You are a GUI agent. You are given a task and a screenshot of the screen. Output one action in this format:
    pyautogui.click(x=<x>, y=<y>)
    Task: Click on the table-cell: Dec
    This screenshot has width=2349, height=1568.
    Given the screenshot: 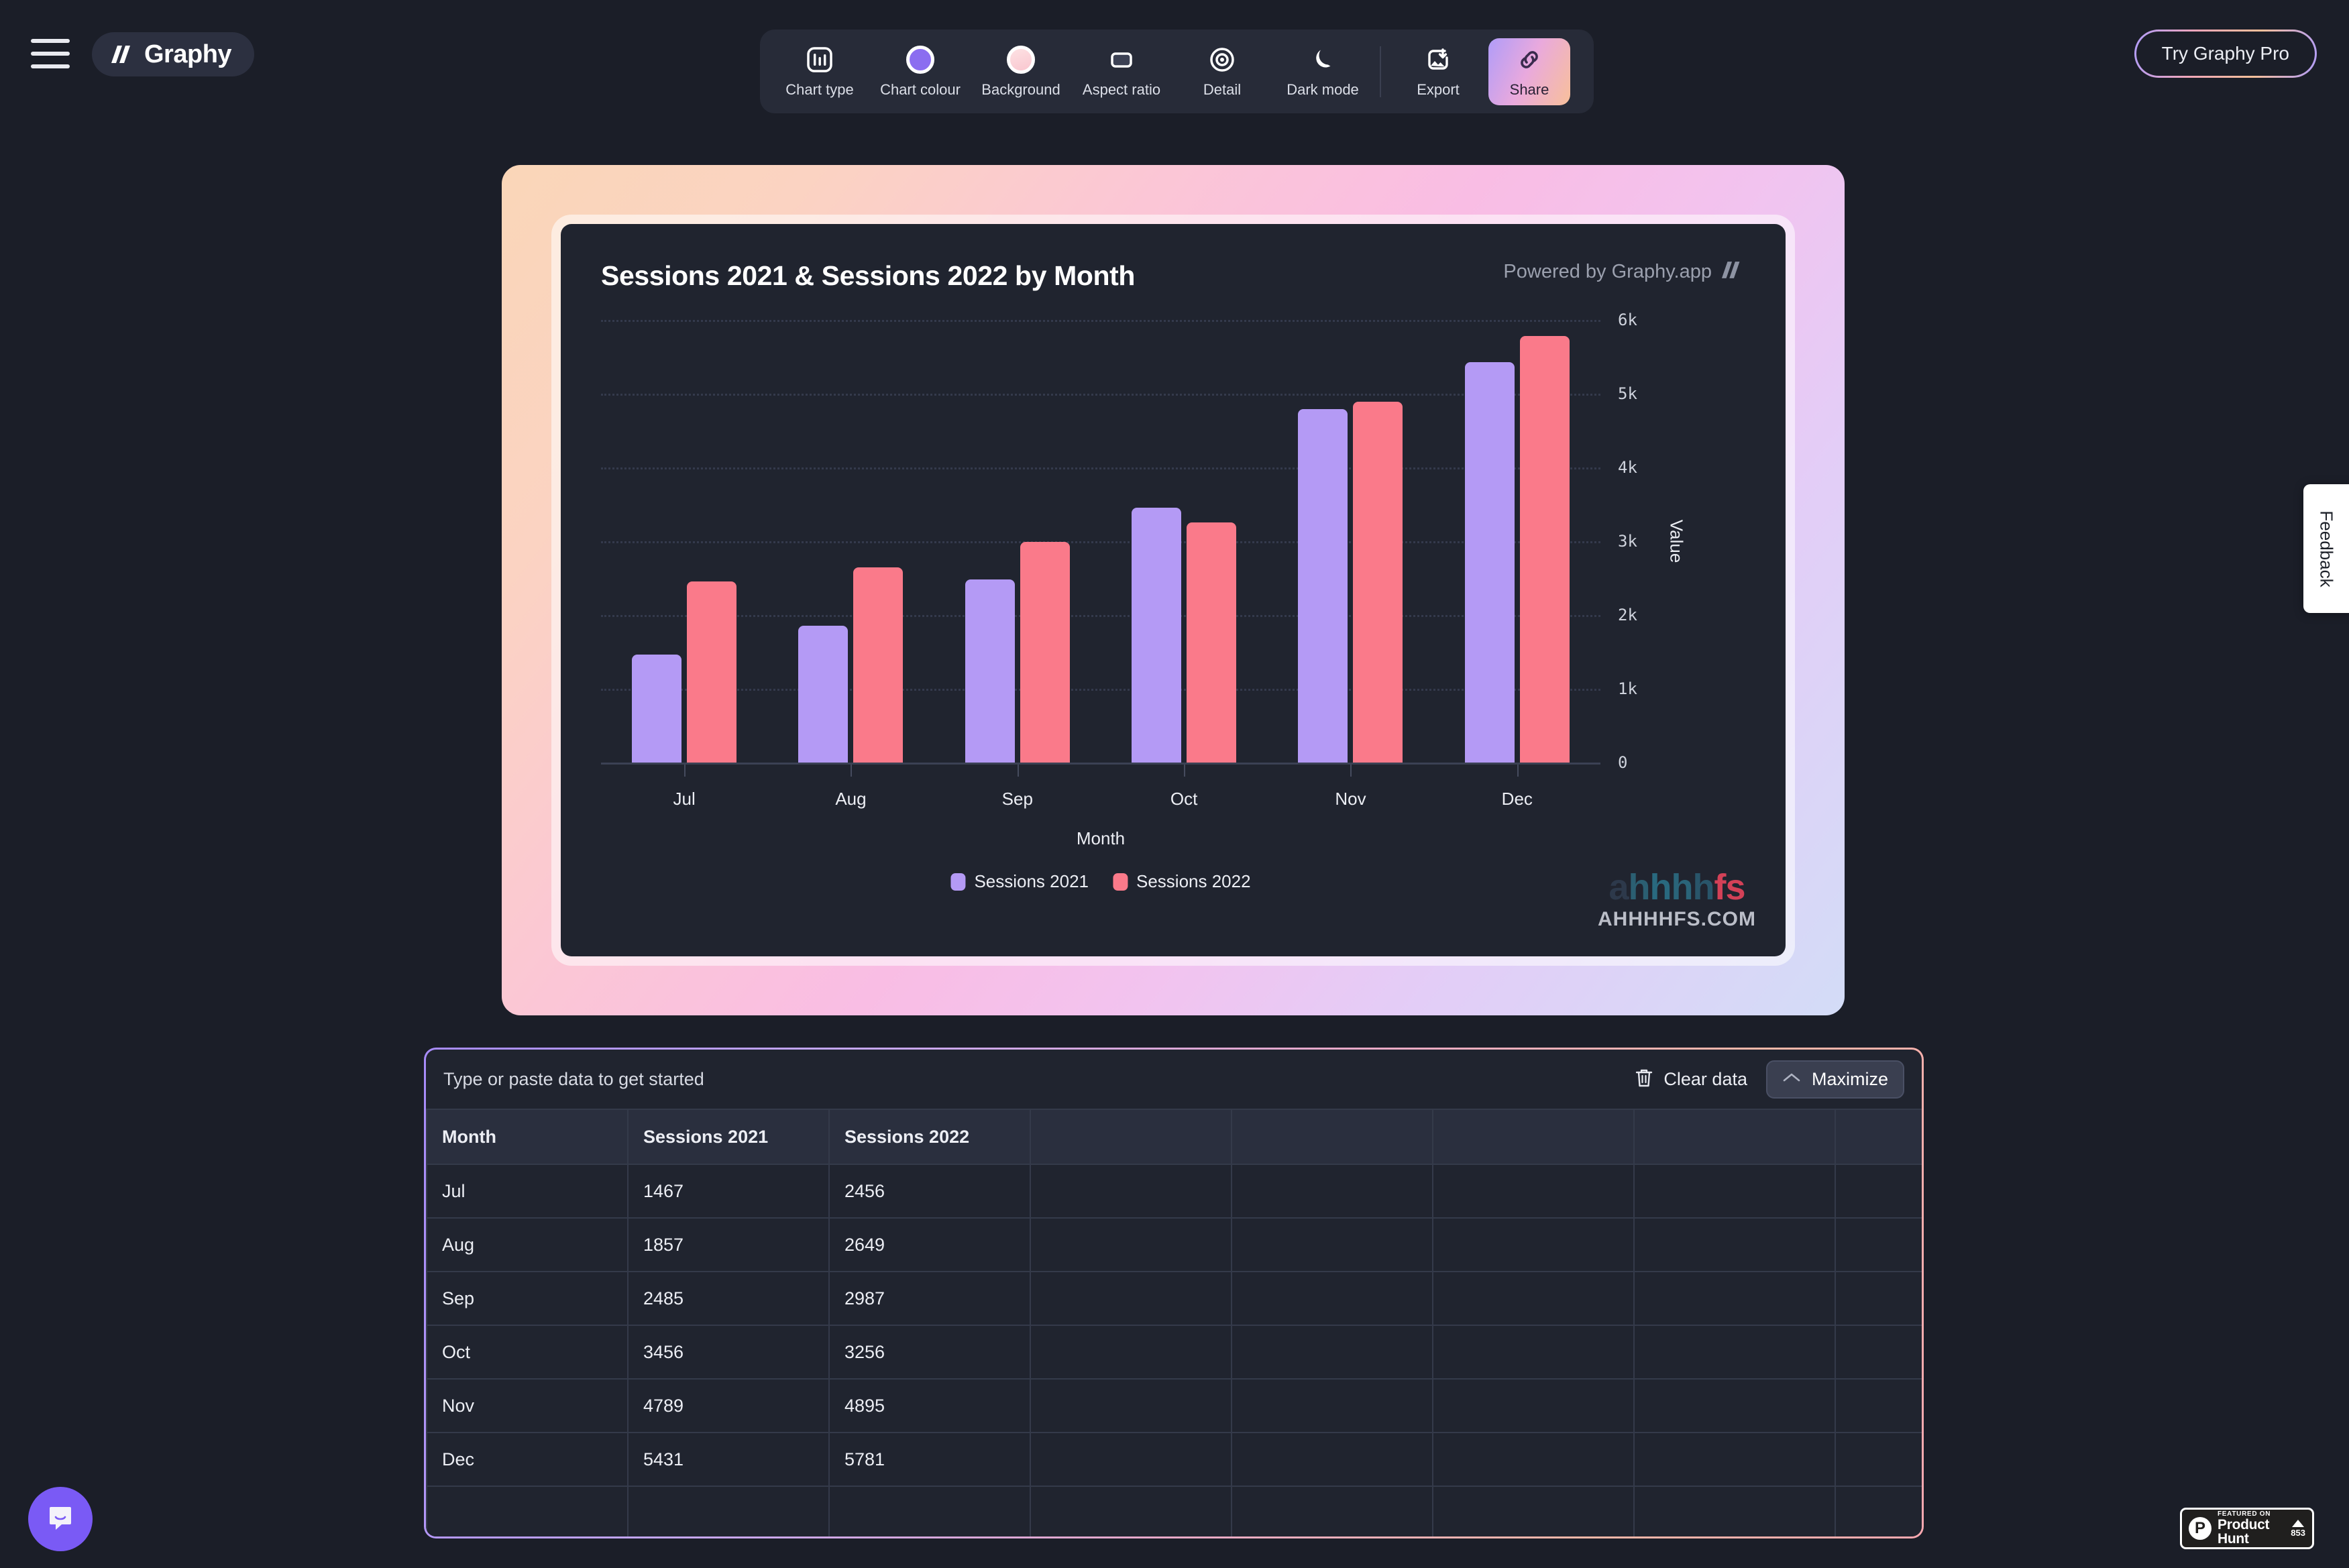 What is the action you would take?
    pyautogui.click(x=527, y=1459)
    